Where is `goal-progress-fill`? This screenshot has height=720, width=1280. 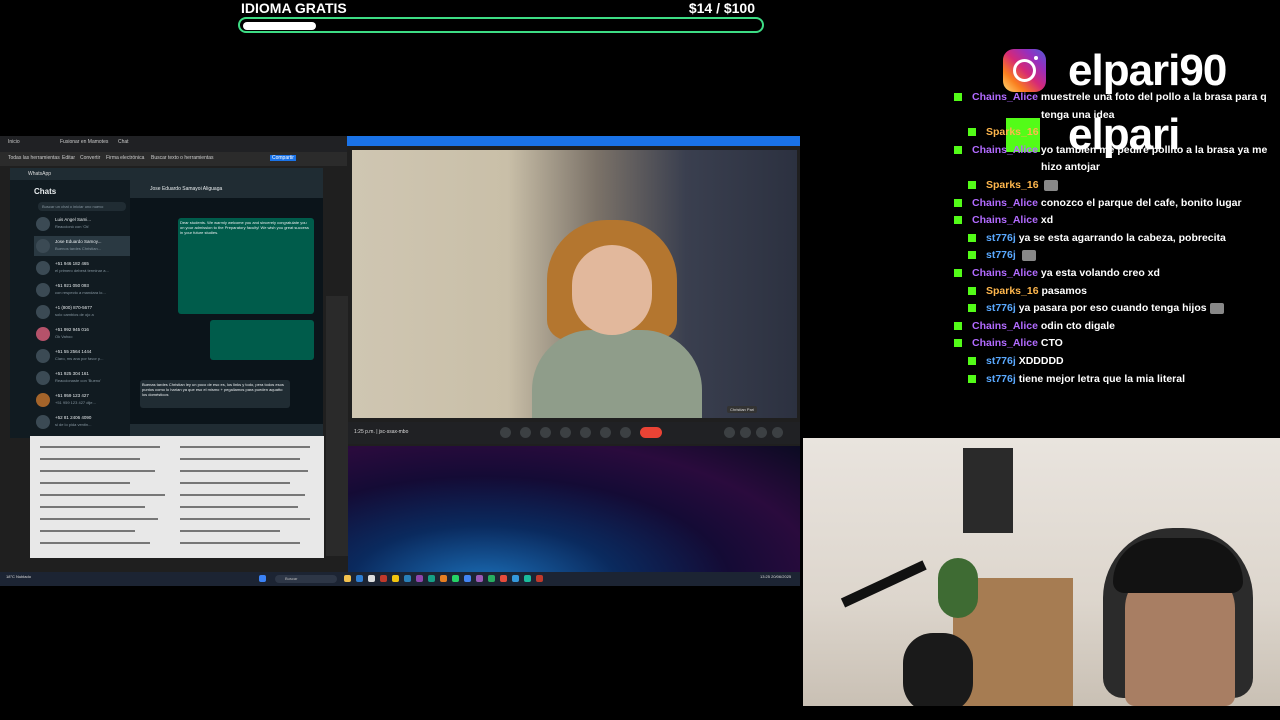
goal-progress-fill is located at coordinates (279, 26).